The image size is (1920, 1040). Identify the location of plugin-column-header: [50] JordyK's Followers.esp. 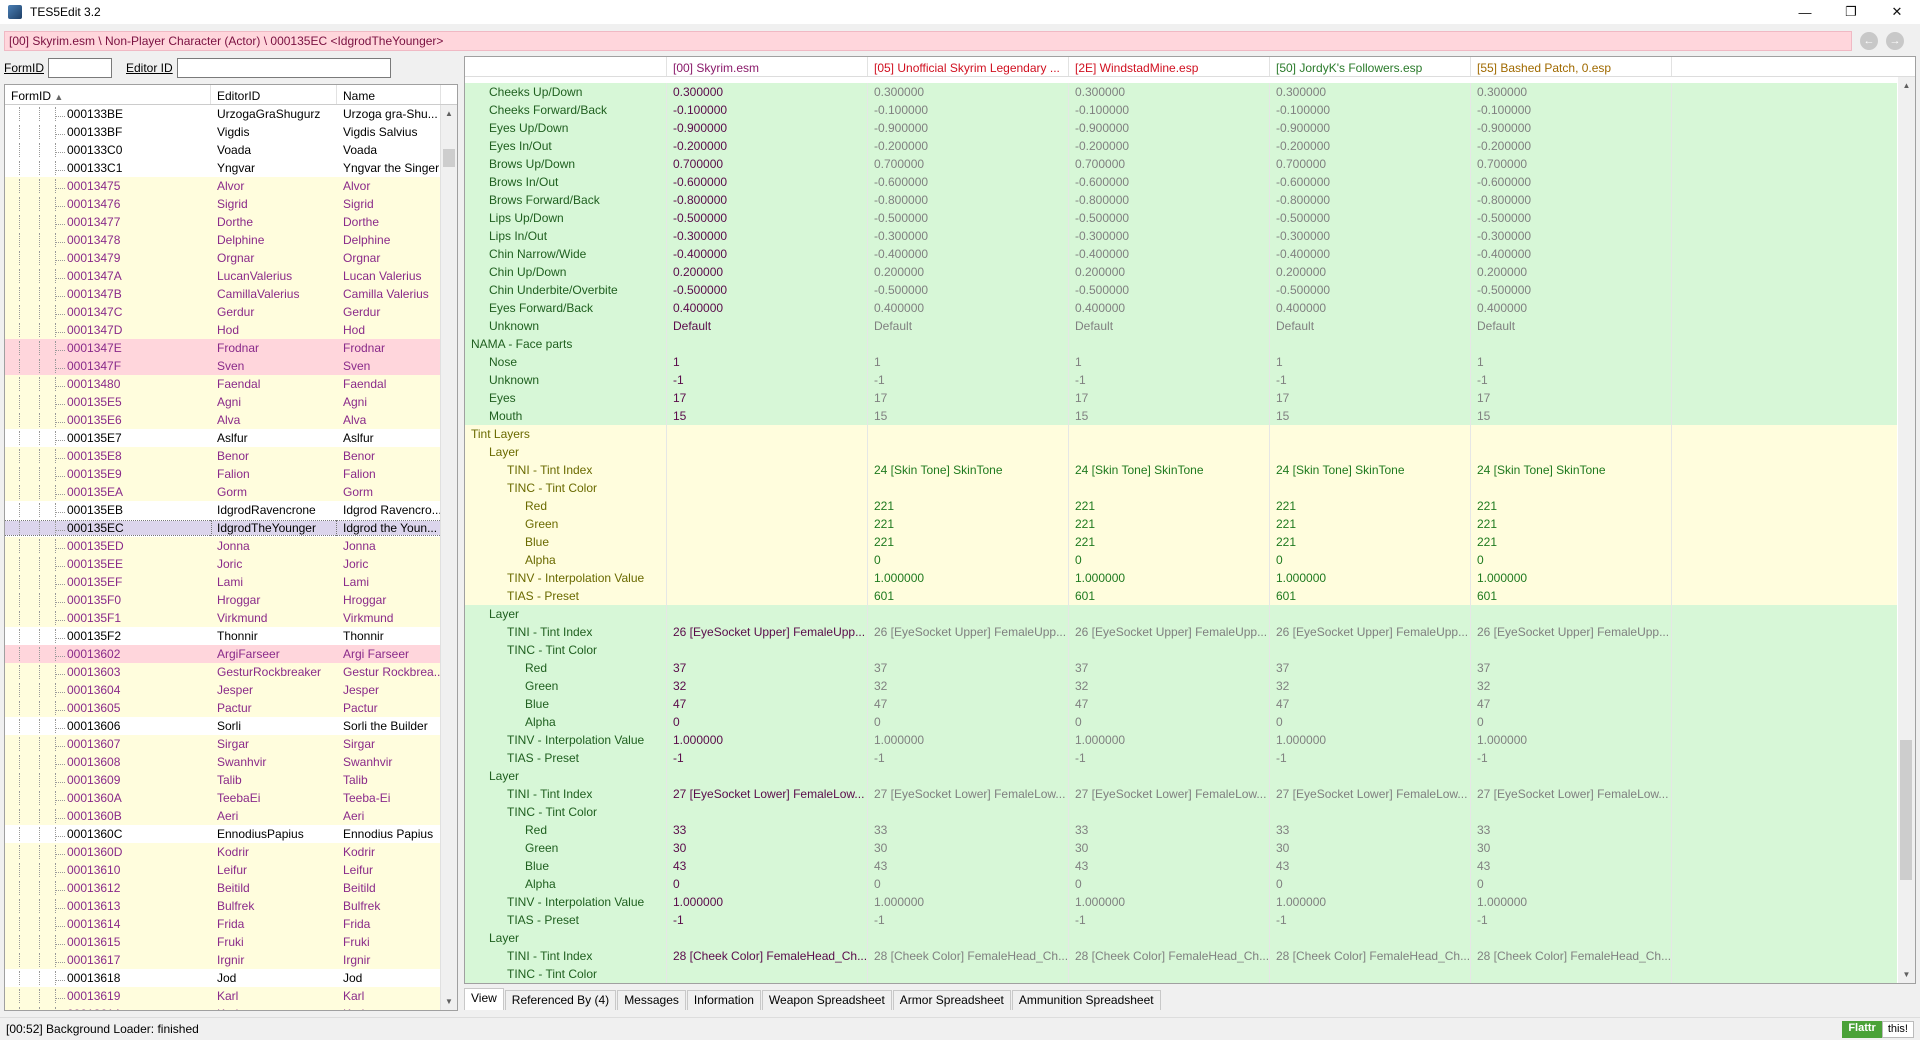
(1370, 66).